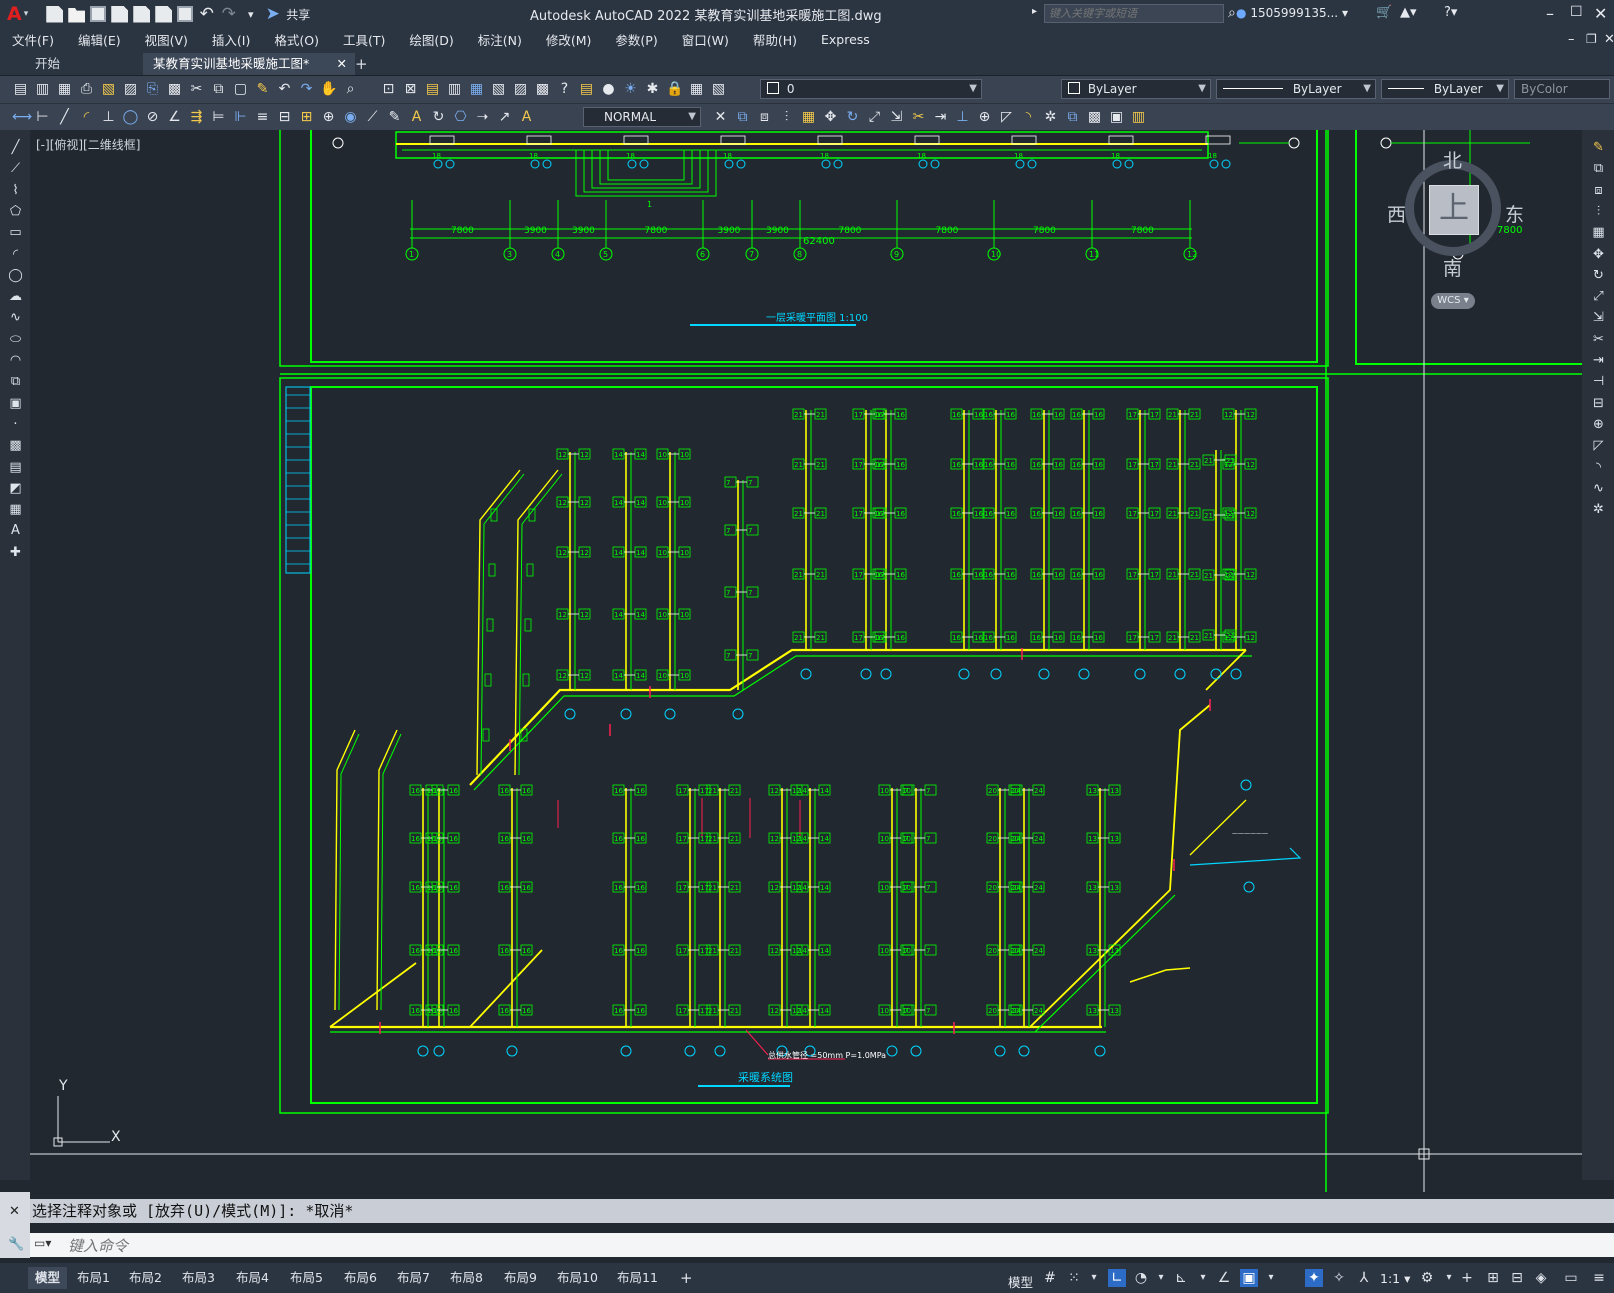 This screenshot has height=1293, width=1614. Describe the element at coordinates (1598, 339) in the screenshot. I see `trim-icon: ✂` at that location.